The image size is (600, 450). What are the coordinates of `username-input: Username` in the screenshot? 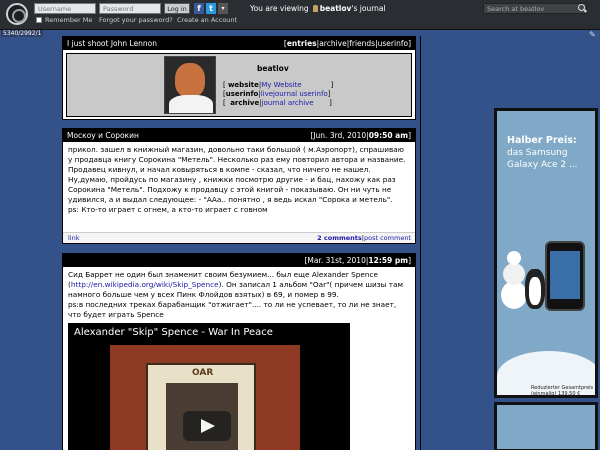 It's located at (65, 8).